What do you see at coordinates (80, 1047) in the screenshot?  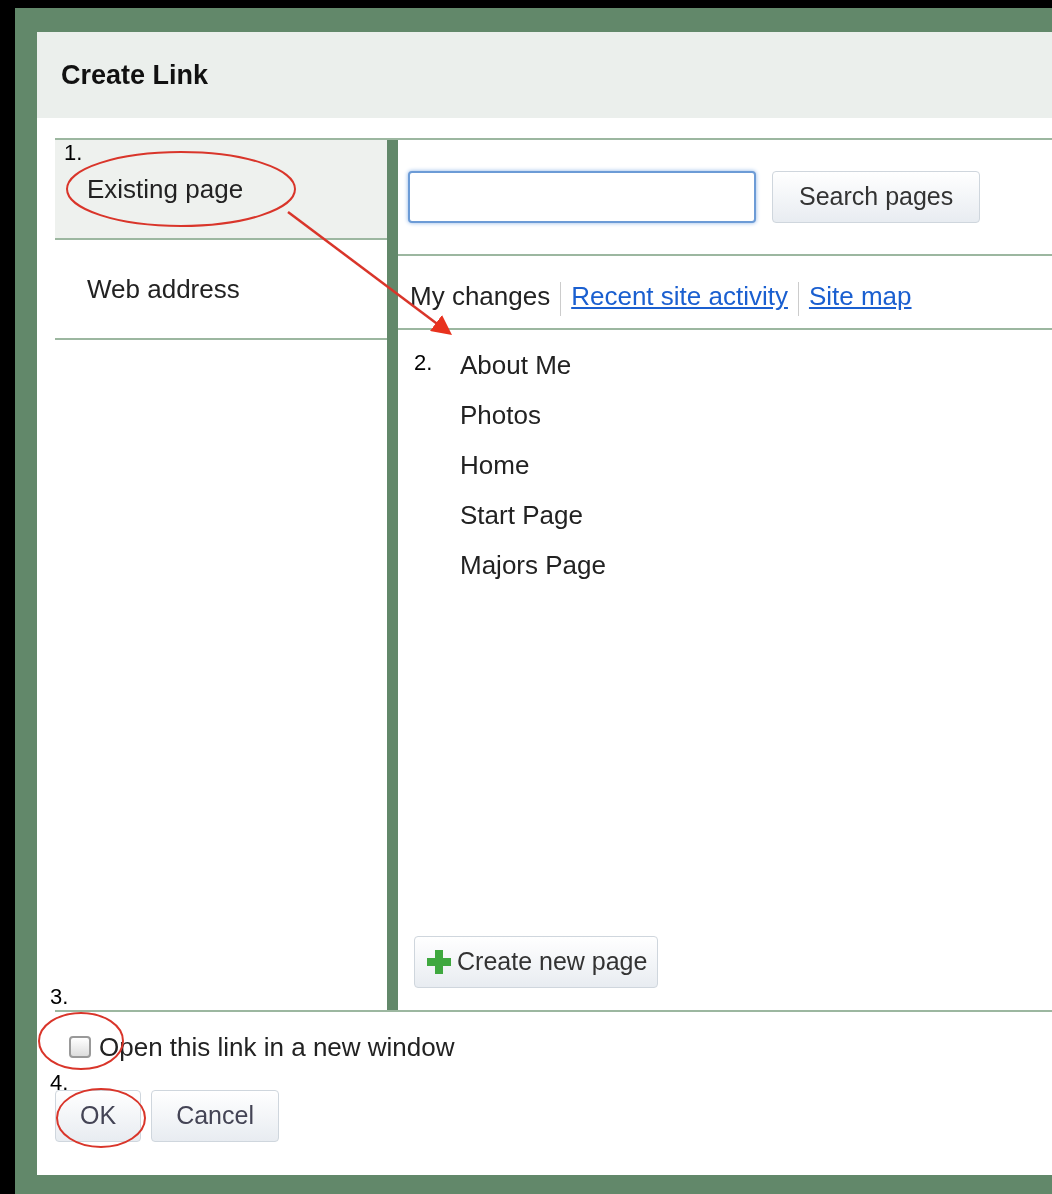 I see `checkbox` at bounding box center [80, 1047].